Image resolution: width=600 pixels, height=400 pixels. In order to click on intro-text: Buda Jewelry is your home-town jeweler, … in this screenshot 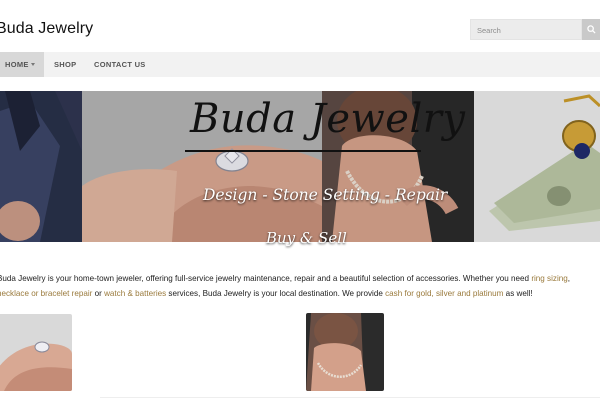, I will do `click(266, 278)`.